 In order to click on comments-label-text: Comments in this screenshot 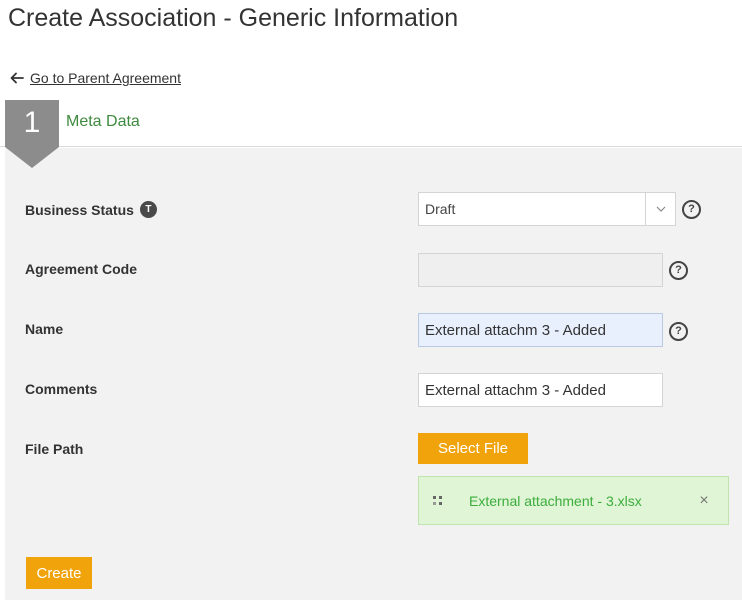, I will do `click(61, 389)`.